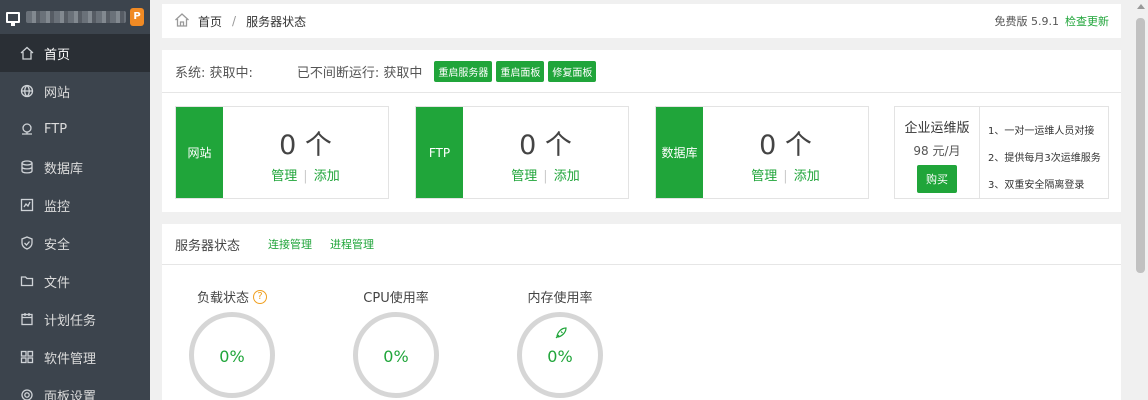  Describe the element at coordinates (210, 21) in the screenshot. I see `breadcrumb-home: 首页` at that location.